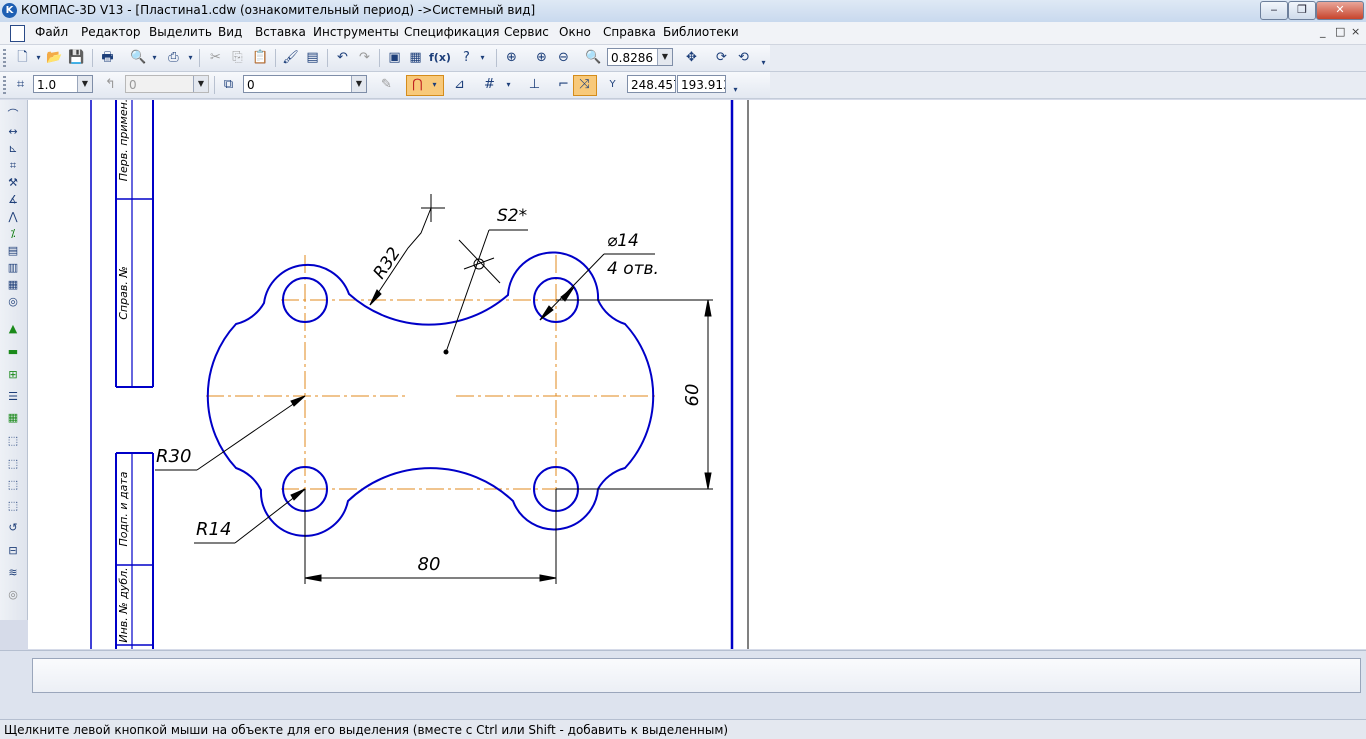 The width and height of the screenshot is (1366, 739). Describe the element at coordinates (356, 32) in the screenshot. I see `menu-tools: Инструменты` at that location.